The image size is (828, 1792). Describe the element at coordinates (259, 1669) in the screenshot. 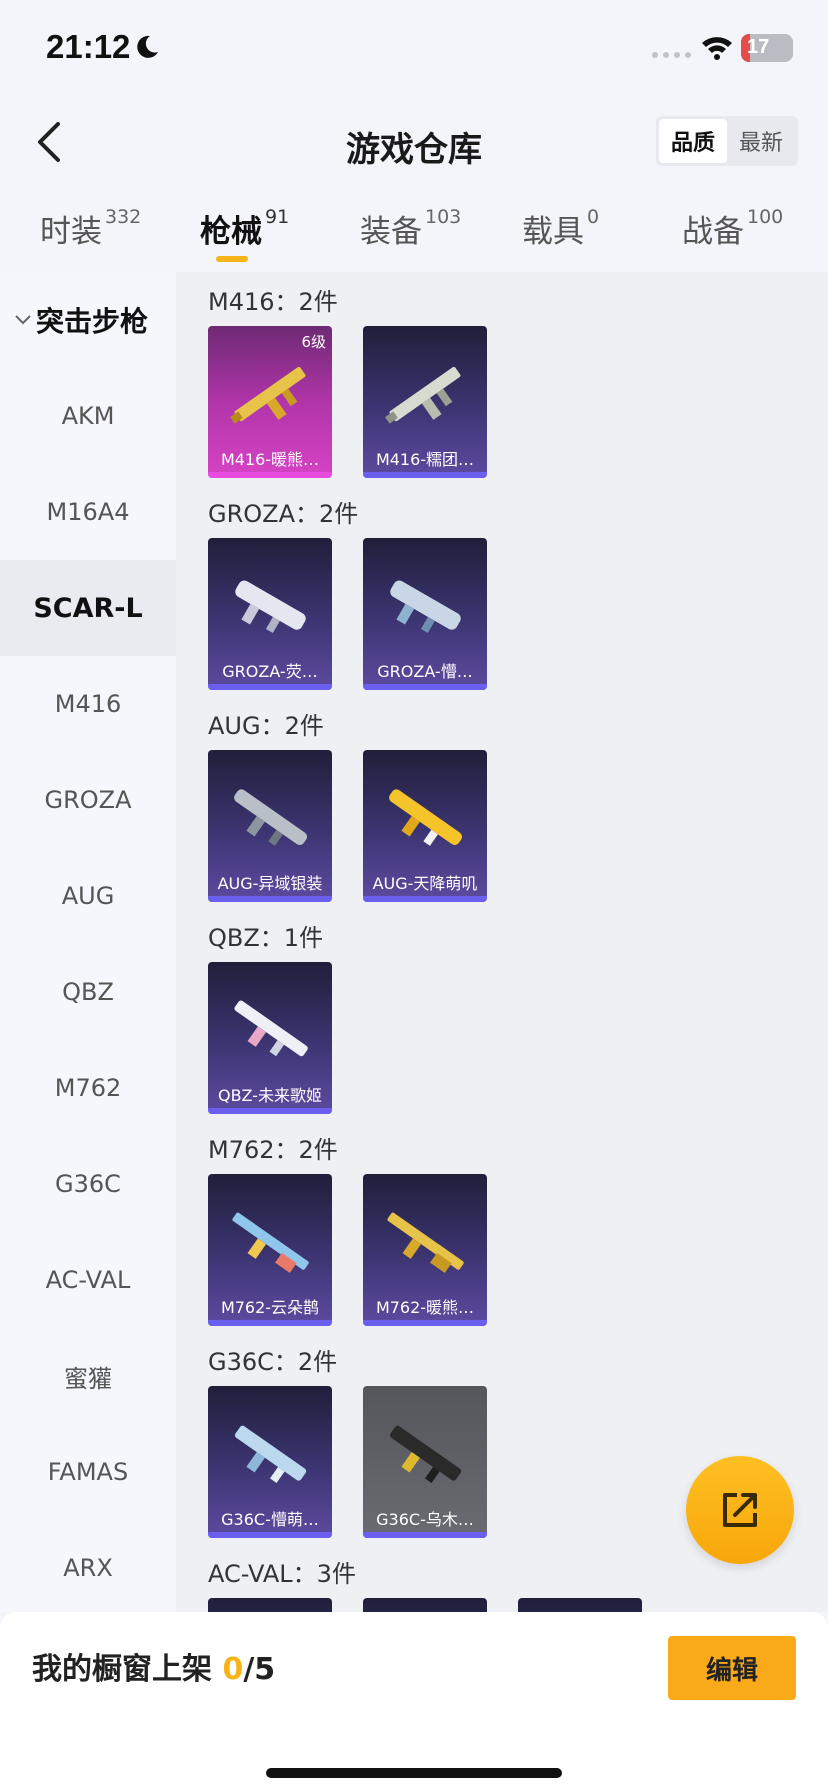

I see `shelf-total: /5` at that location.